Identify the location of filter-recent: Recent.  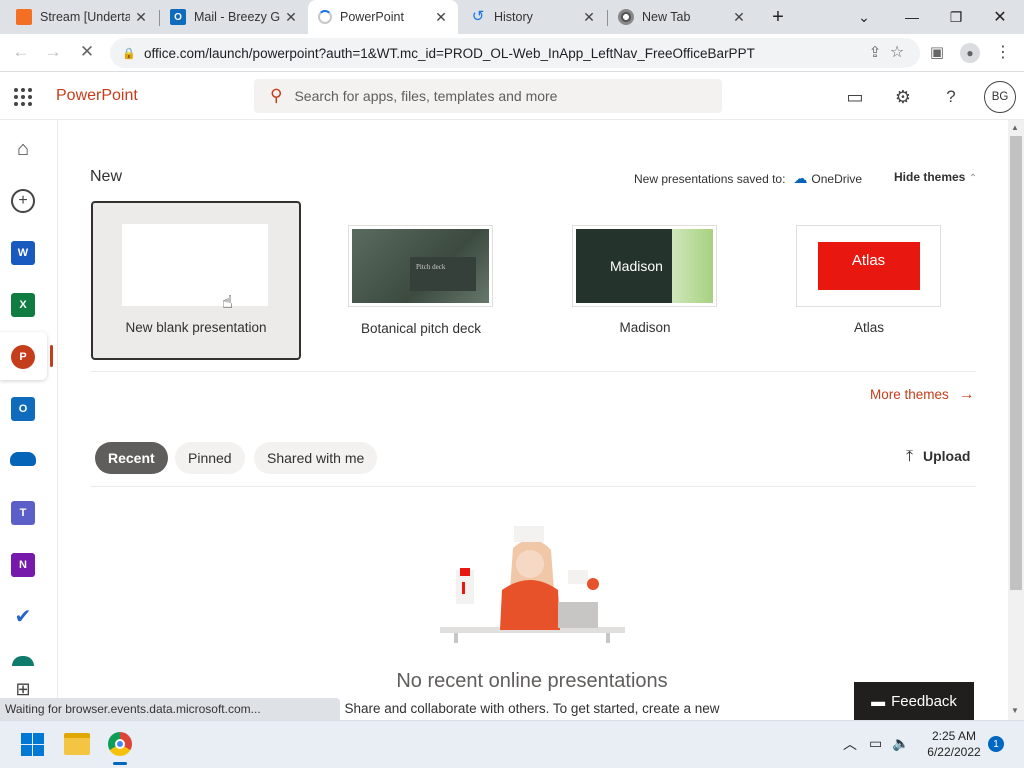
(131, 458).